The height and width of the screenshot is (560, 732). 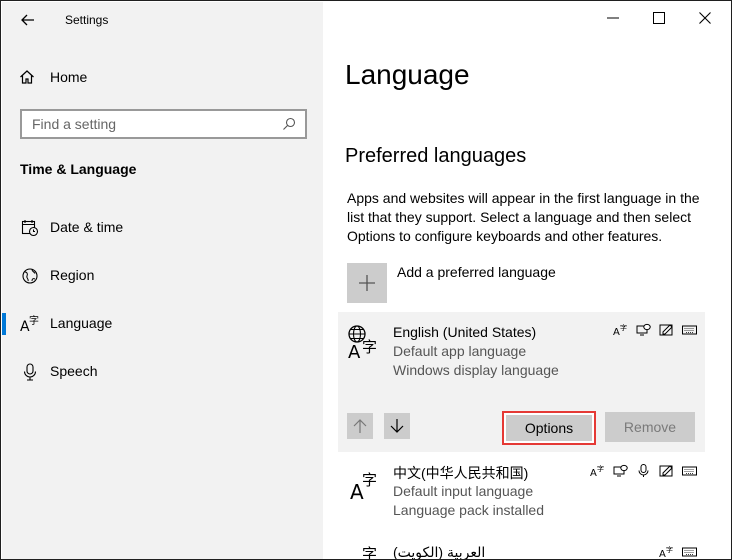 I want to click on page-title: Language, so click(x=407, y=74).